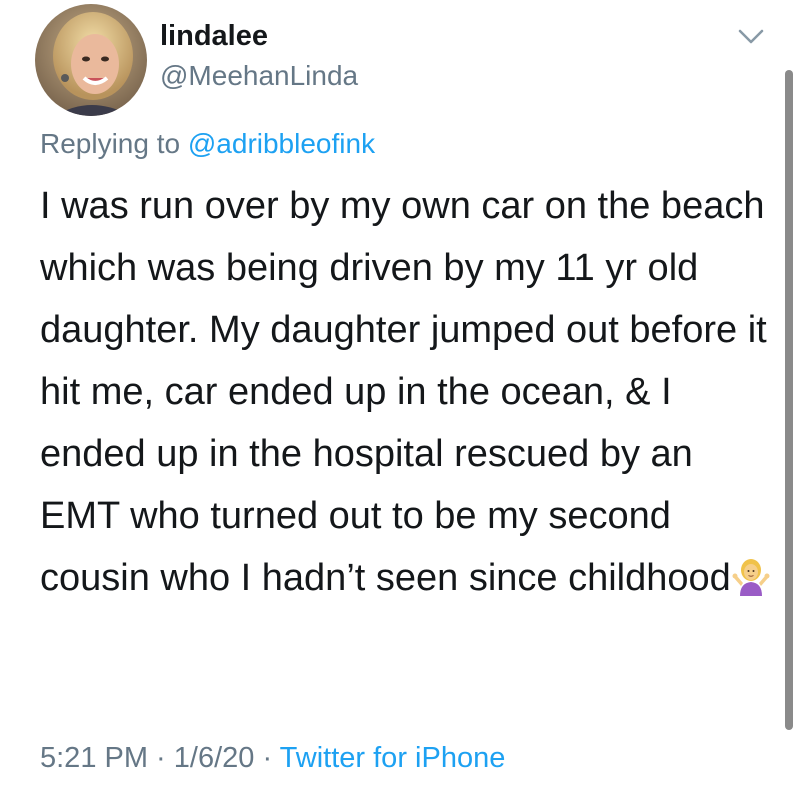 The width and height of the screenshot is (800, 794). I want to click on tweet-date: 1/6/20, so click(214, 758).